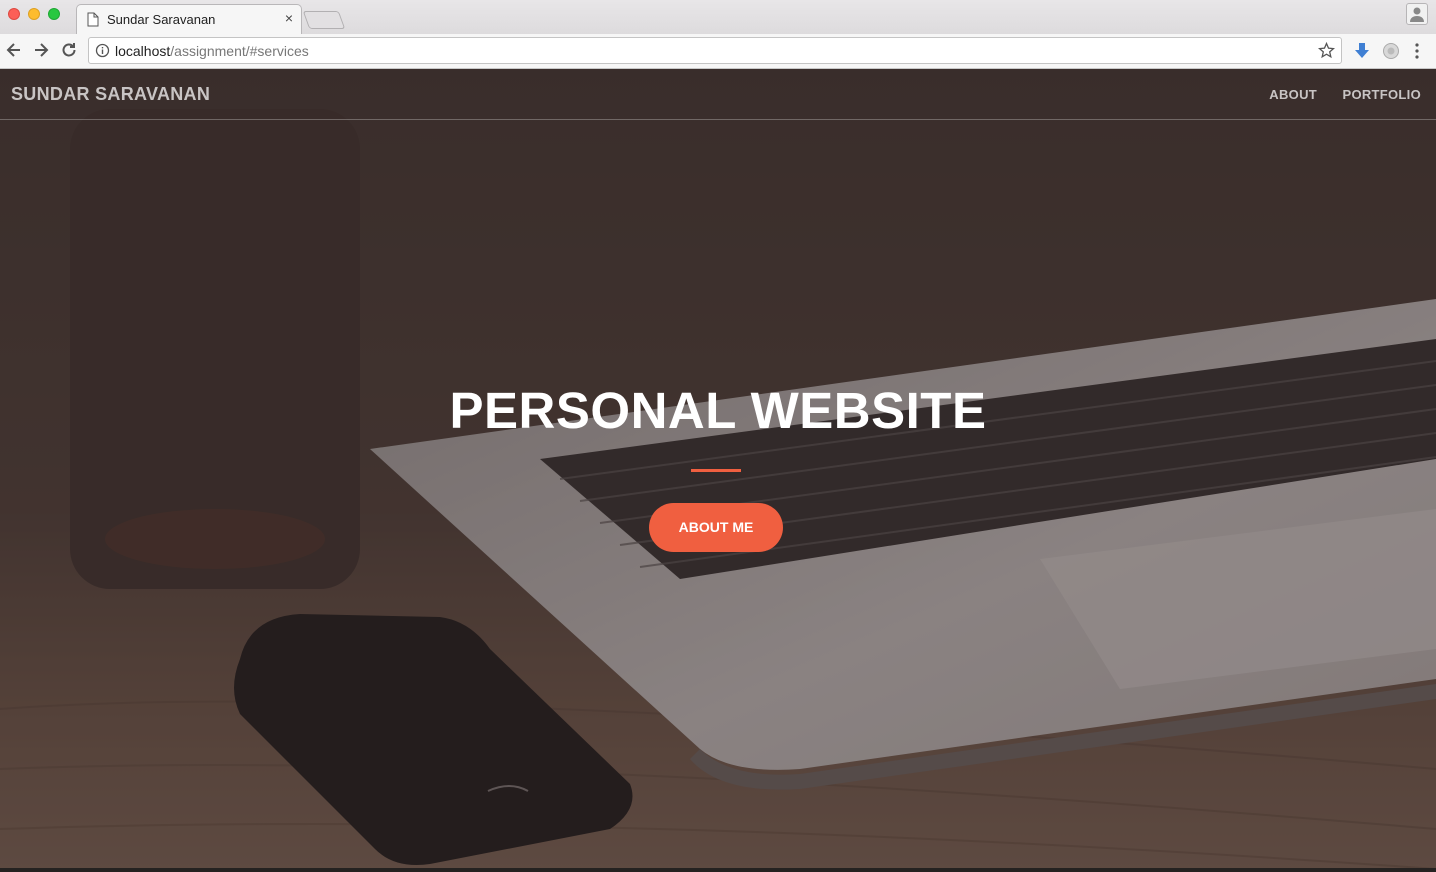  I want to click on info-icon, so click(102, 53).